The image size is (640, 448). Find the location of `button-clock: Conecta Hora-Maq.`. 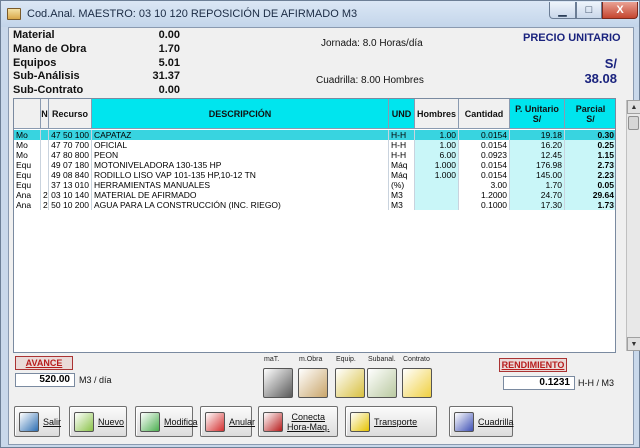

button-clock: Conecta Hora-Maq. is located at coordinates (298, 421).